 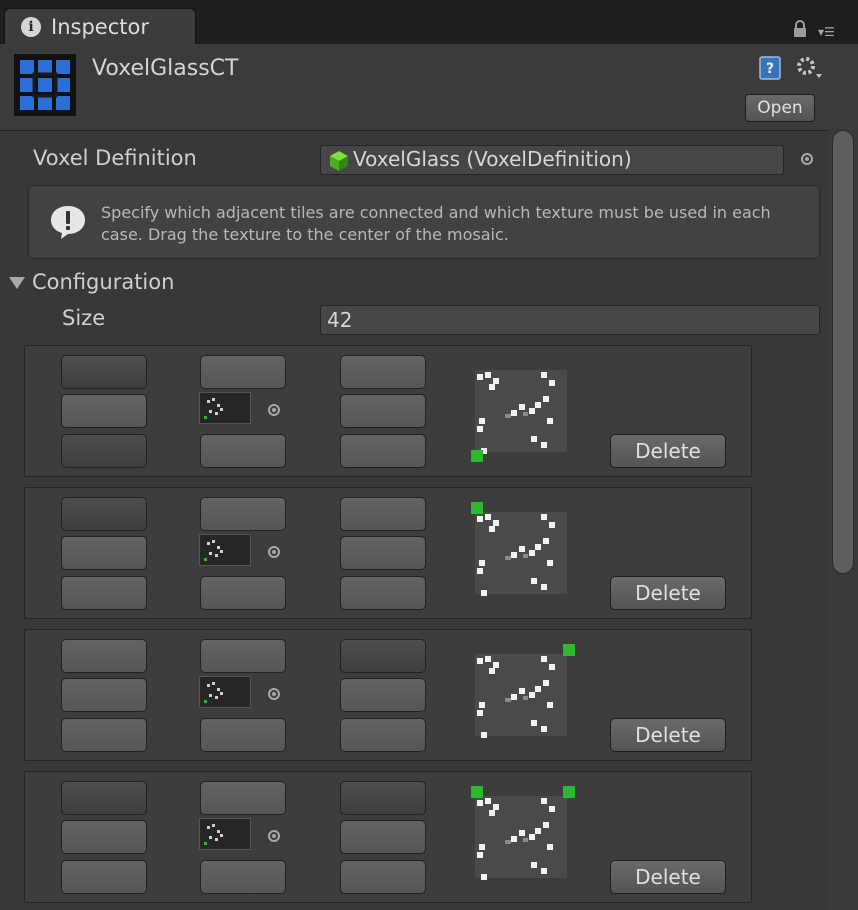 I want to click on inspector-header: VoxelGlassCT ? Open, so click(x=429, y=87).